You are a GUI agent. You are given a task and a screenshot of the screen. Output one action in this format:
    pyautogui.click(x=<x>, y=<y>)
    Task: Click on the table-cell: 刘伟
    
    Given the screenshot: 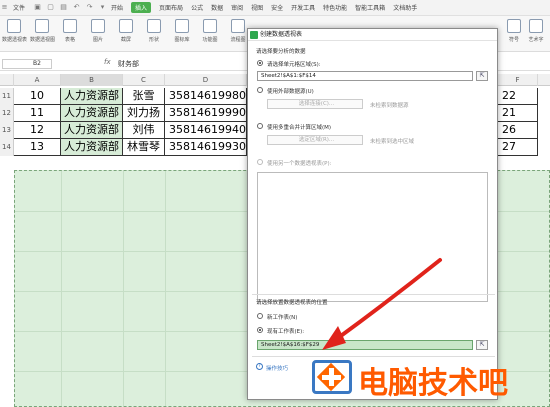 What is the action you would take?
    pyautogui.click(x=144, y=130)
    